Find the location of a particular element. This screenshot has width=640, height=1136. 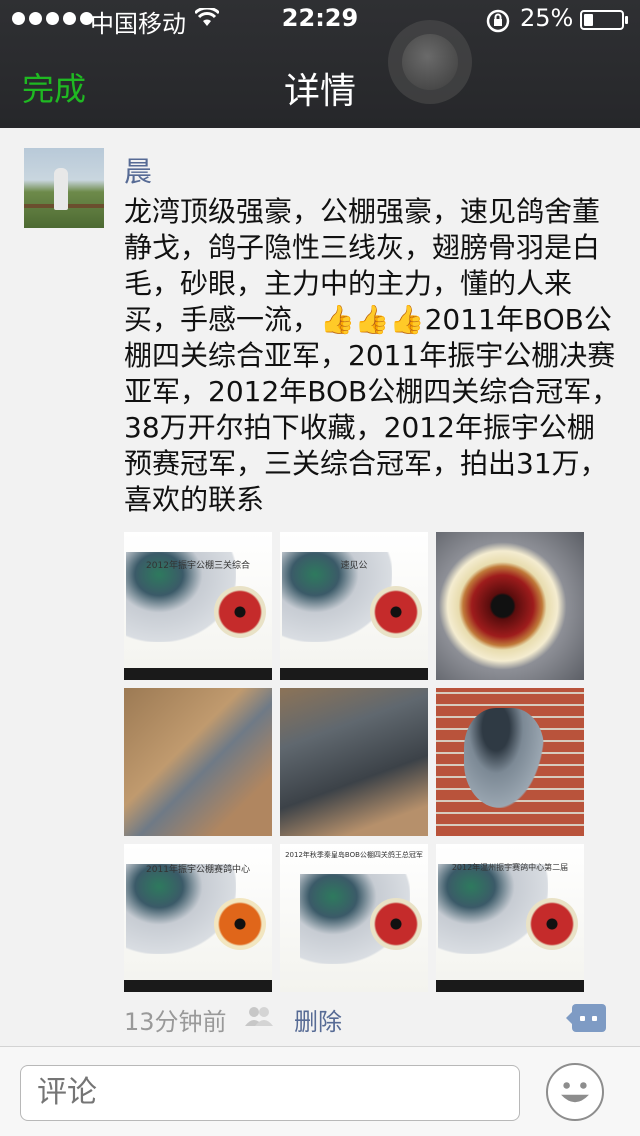

photo-thumbnail: 2012年温州振宇赛鸽中心第二届 is located at coordinates (510, 918).